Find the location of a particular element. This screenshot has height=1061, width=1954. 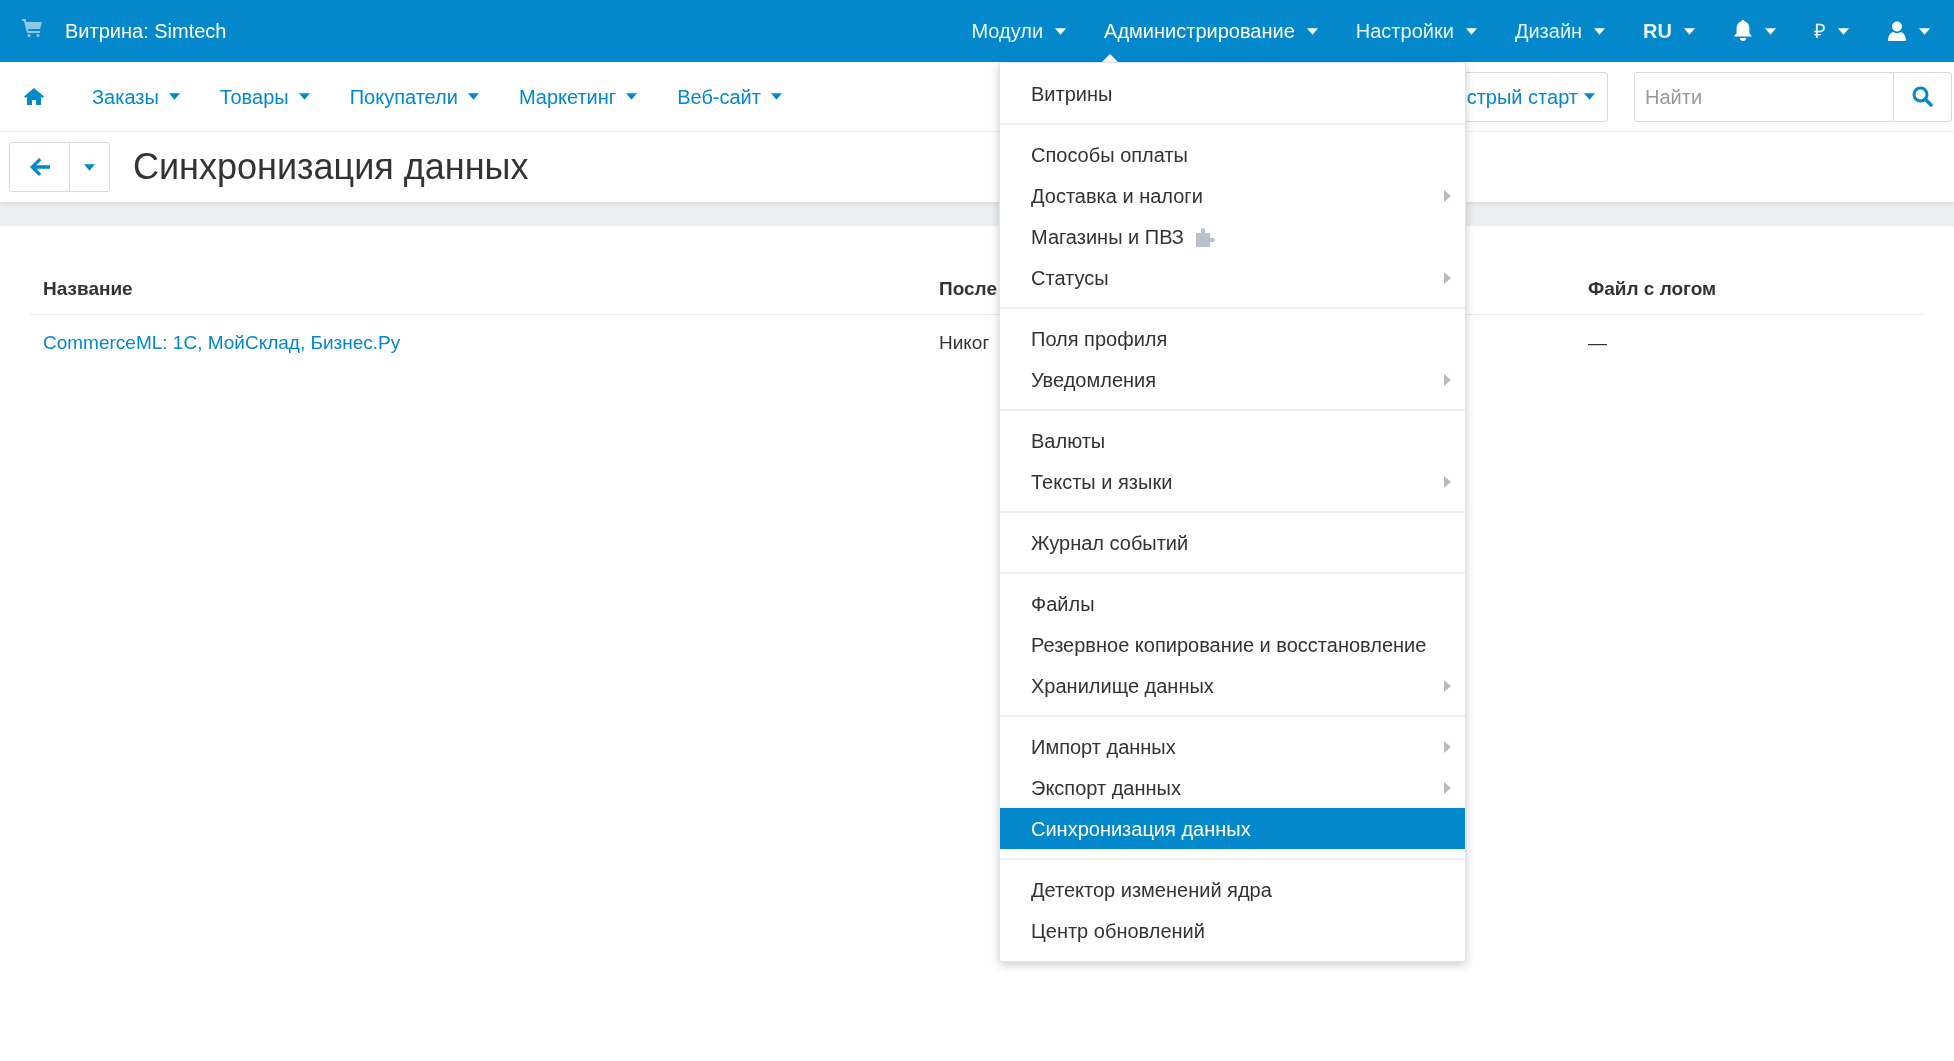

nav-menu-item: Товары is located at coordinates (264, 96).